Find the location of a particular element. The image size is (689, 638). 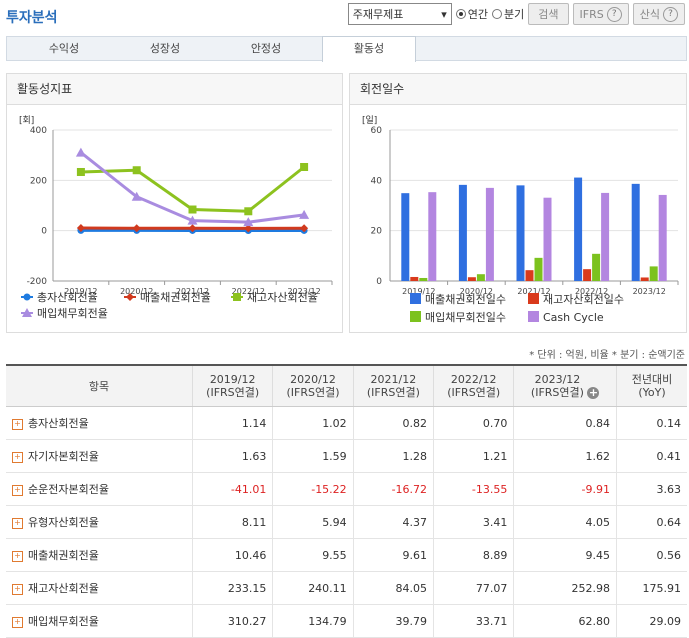

table-cell: 1.62 is located at coordinates (565, 456).